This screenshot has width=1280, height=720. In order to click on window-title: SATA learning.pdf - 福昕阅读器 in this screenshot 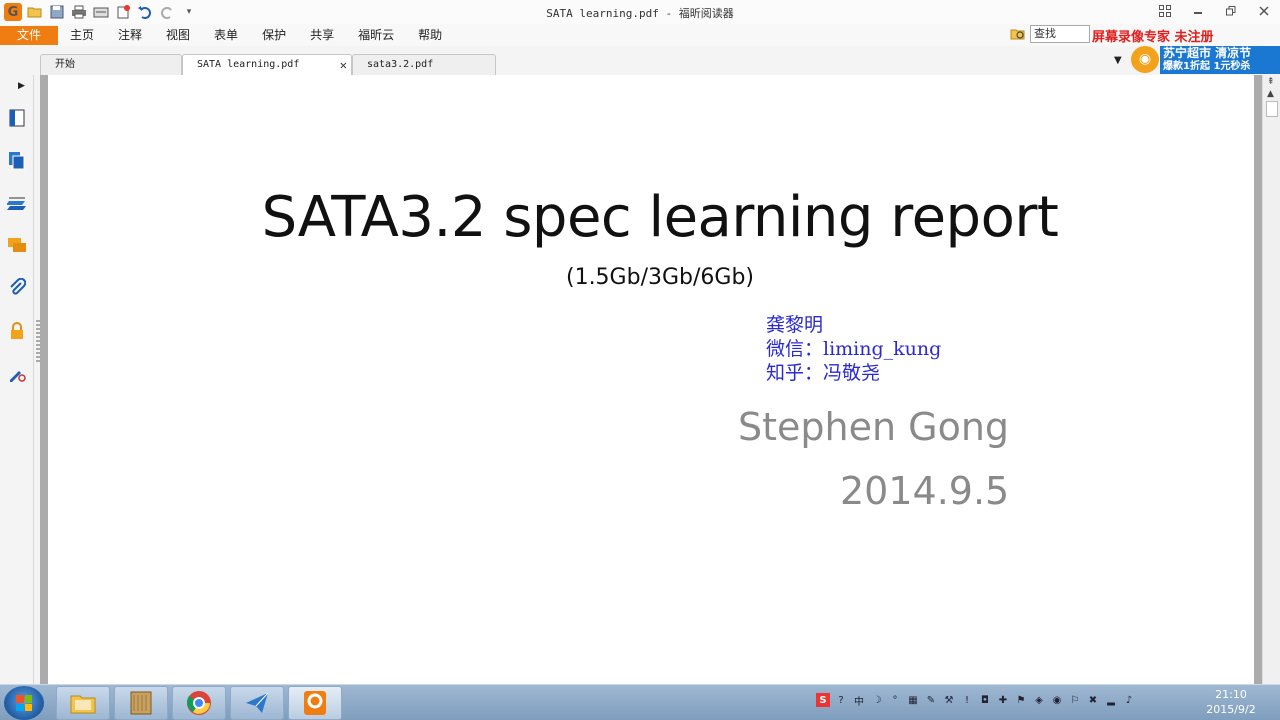, I will do `click(640, 13)`.